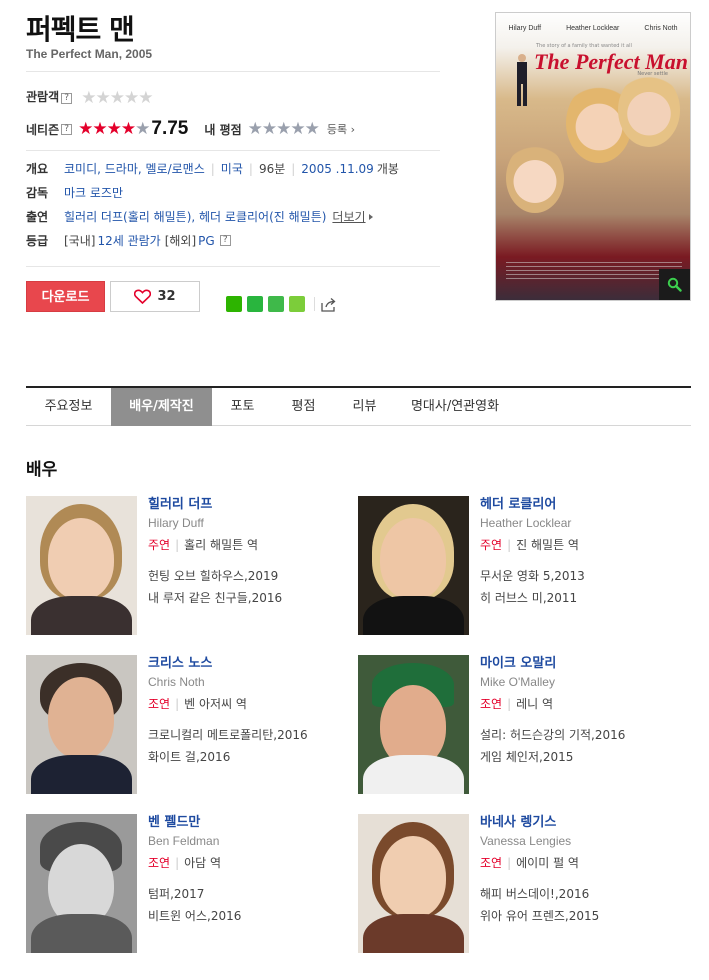 The image size is (709, 980). Describe the element at coordinates (81, 774) in the screenshot. I see `photo-body` at that location.